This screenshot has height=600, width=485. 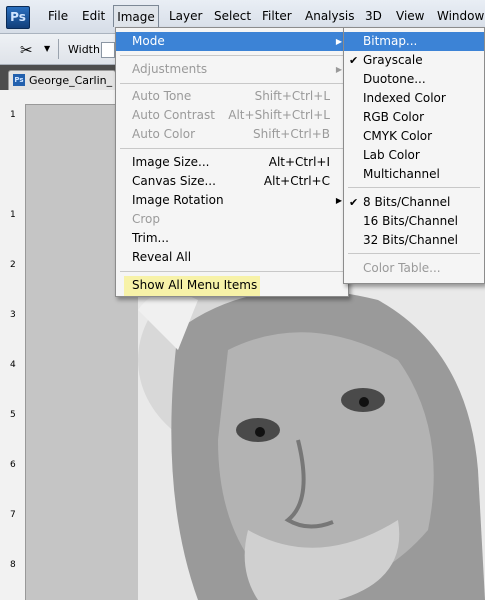 What do you see at coordinates (373, 16) in the screenshot?
I see `menu-3d: 3D` at bounding box center [373, 16].